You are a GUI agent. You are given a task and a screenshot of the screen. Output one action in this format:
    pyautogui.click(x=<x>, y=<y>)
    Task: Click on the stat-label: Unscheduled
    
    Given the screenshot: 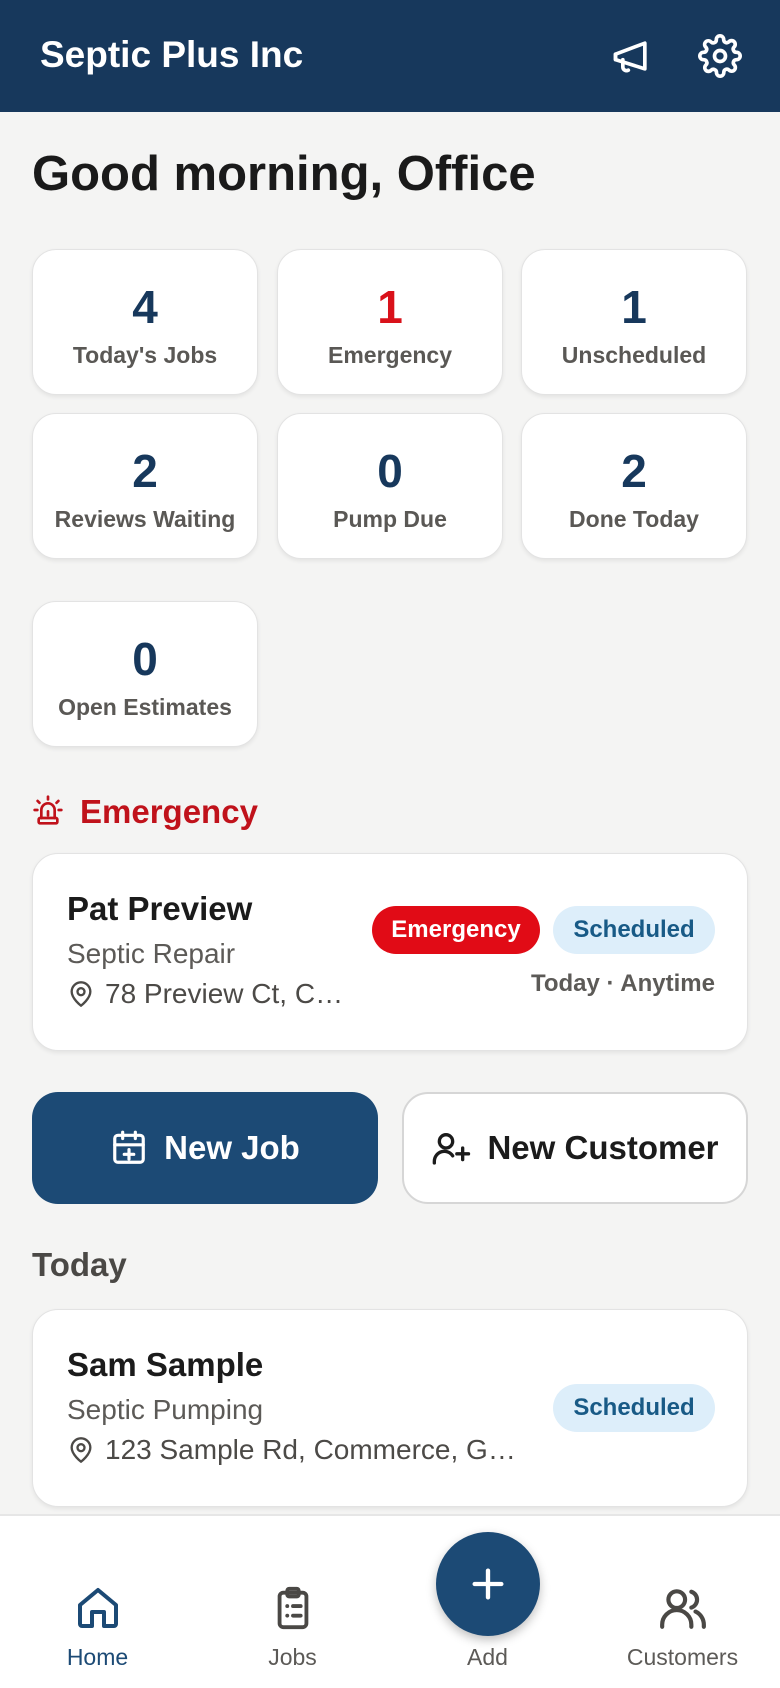 What is the action you would take?
    pyautogui.click(x=634, y=355)
    